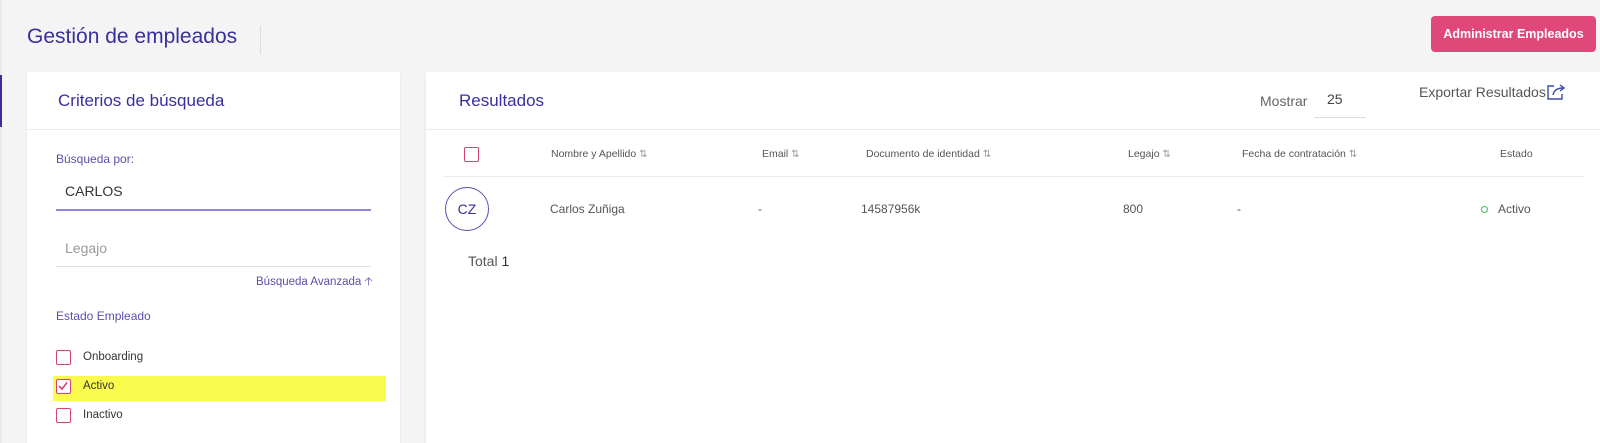 This screenshot has height=443, width=1600. Describe the element at coordinates (775, 154) in the screenshot. I see `column-email-label: Email` at that location.